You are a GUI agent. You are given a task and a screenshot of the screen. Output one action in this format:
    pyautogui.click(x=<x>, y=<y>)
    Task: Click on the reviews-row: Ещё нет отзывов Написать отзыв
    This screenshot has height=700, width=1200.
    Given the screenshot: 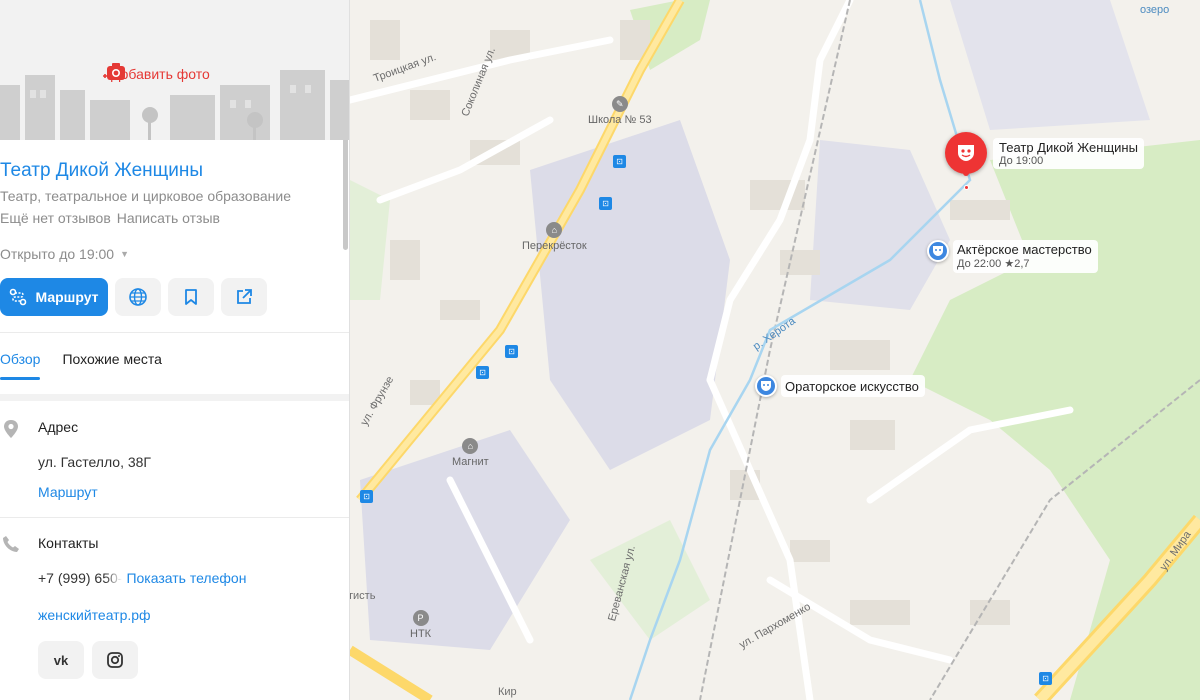 What is the action you would take?
    pyautogui.click(x=174, y=218)
    